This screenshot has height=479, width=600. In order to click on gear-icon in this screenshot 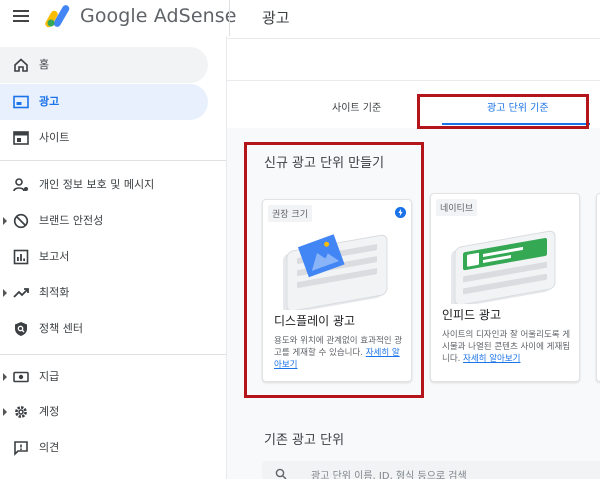, I will do `click(21, 412)`.